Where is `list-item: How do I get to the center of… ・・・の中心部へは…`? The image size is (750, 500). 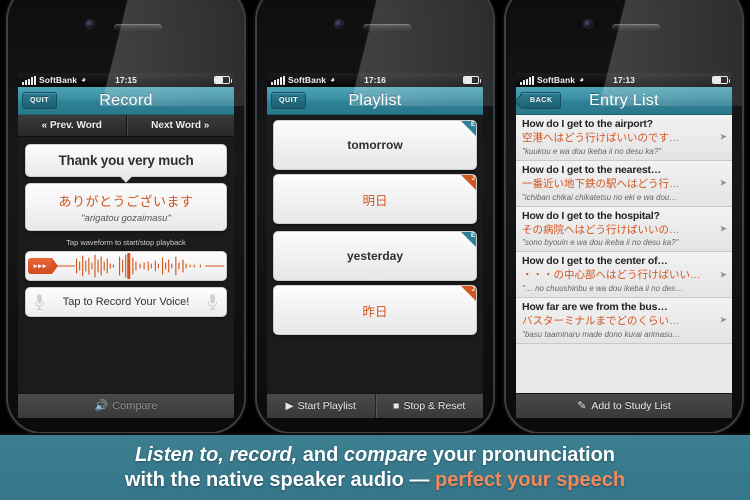 list-item: How do I get to the center of… ・・・の中心部へは… is located at coordinates (624, 275).